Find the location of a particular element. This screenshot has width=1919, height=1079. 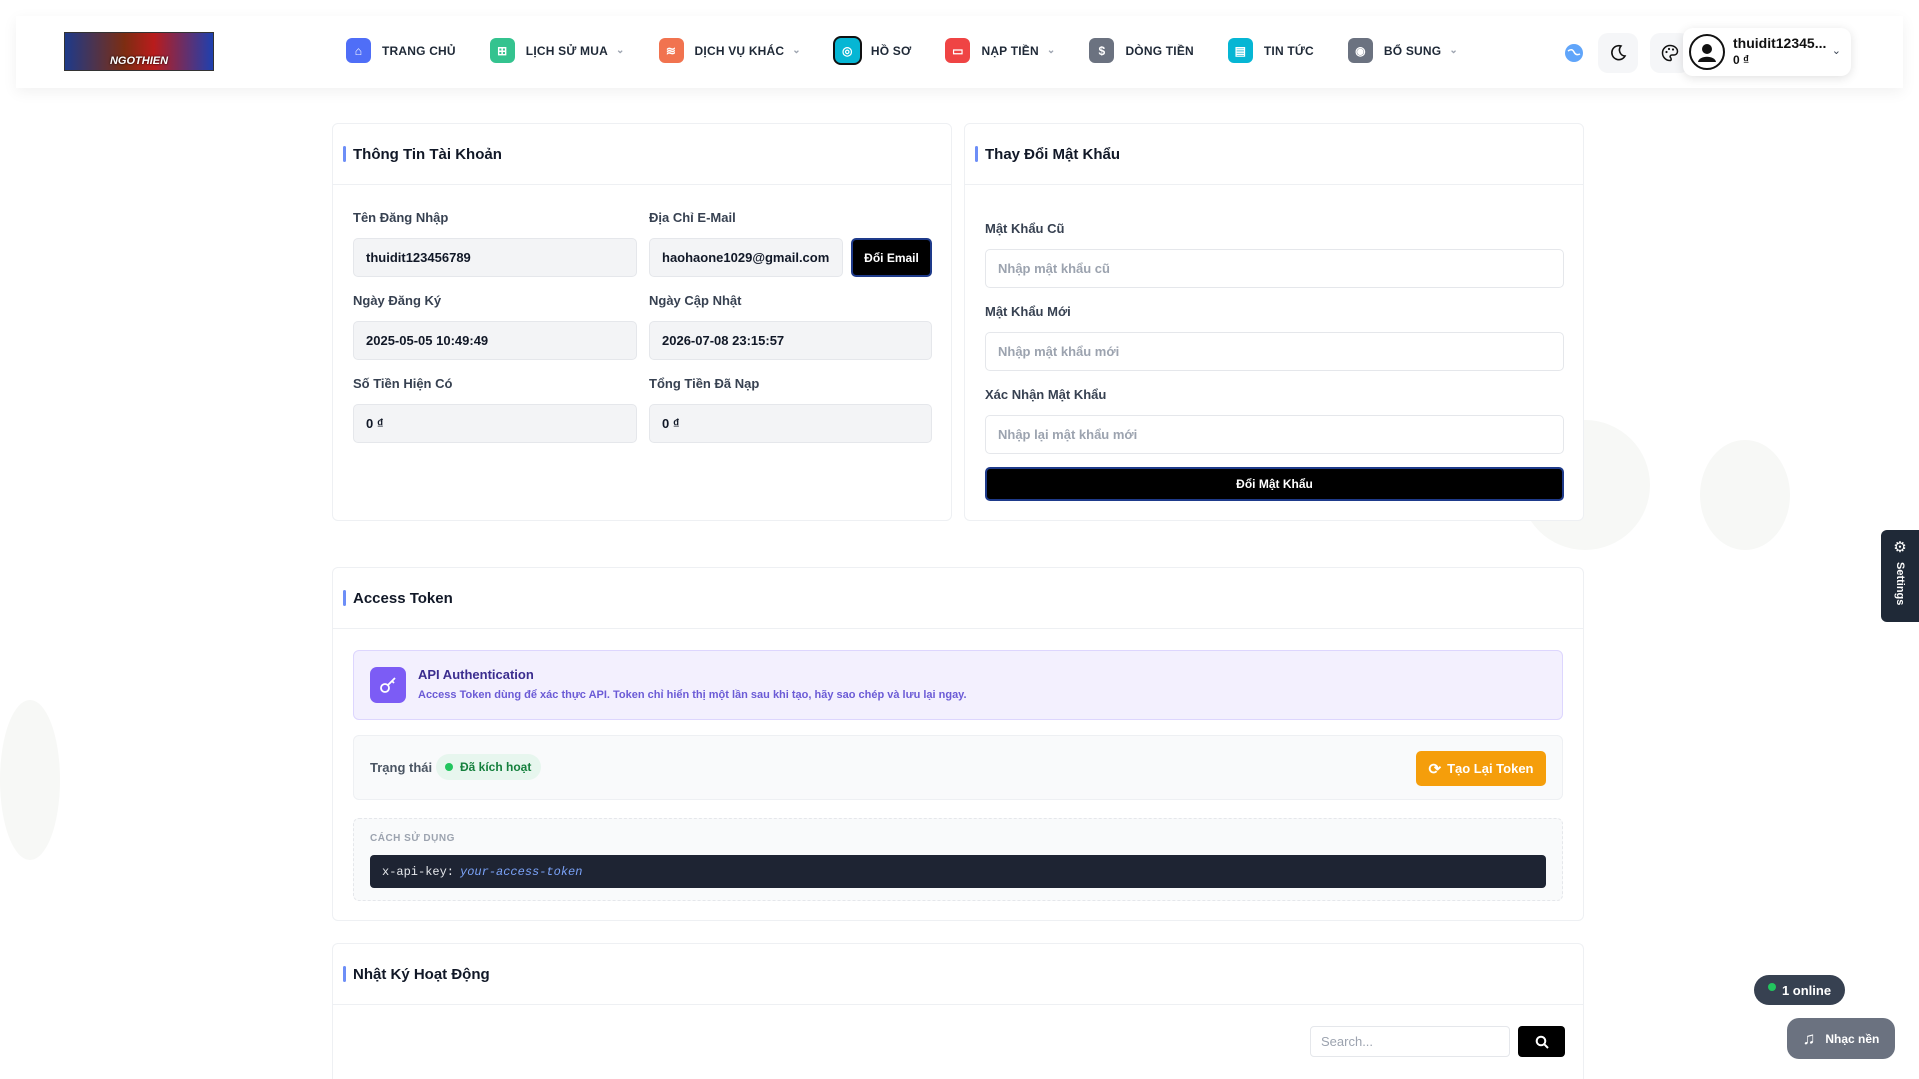

total-deposit-label: Tổng Tiền Đã Nạp is located at coordinates (704, 383).